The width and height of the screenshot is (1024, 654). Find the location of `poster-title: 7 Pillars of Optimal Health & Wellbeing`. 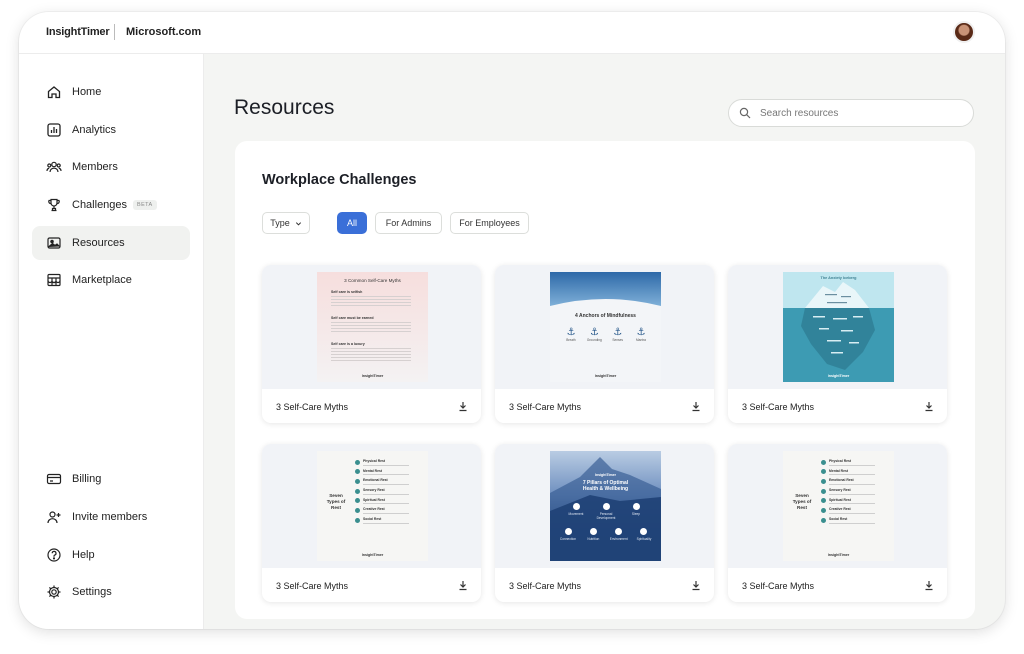

poster-title: 7 Pillars of Optimal Health & Wellbeing is located at coordinates (605, 486).